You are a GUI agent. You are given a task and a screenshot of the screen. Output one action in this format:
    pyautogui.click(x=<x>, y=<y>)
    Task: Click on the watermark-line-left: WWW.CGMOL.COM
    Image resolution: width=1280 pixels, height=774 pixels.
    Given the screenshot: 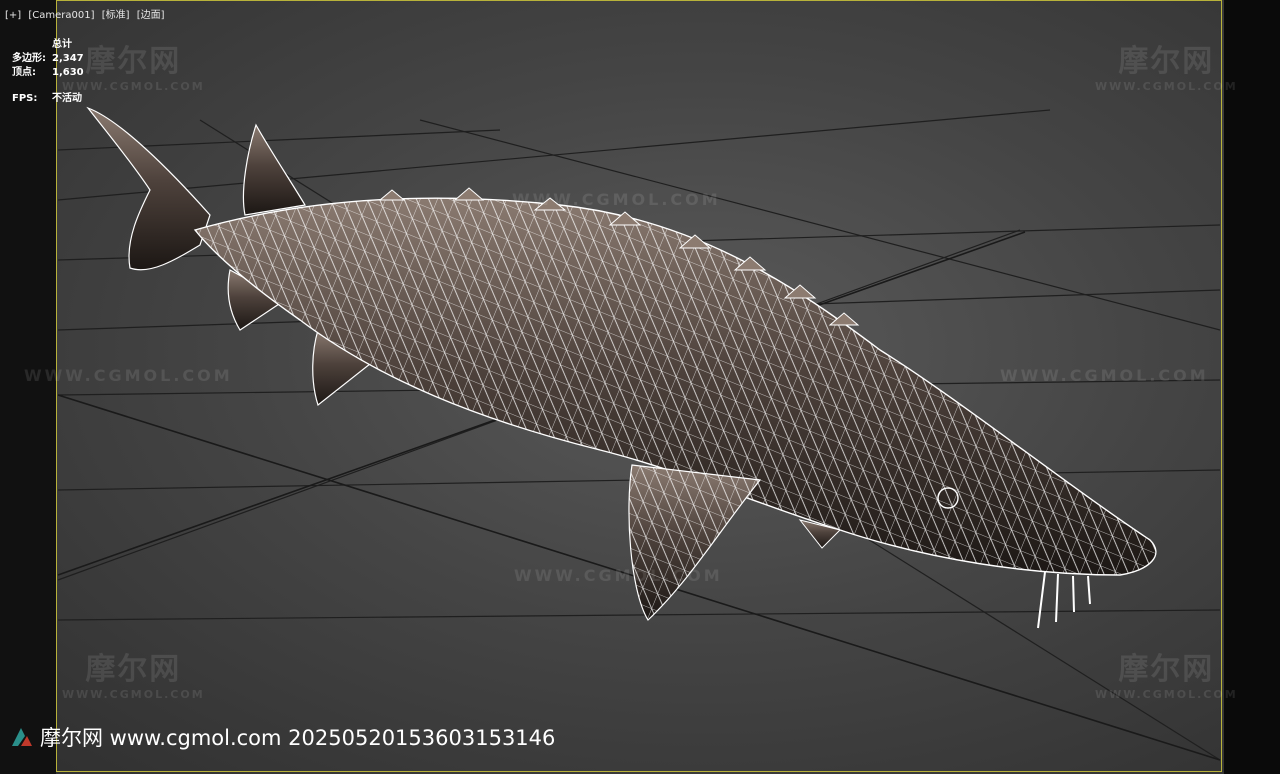 What is the action you would take?
    pyautogui.click(x=128, y=375)
    